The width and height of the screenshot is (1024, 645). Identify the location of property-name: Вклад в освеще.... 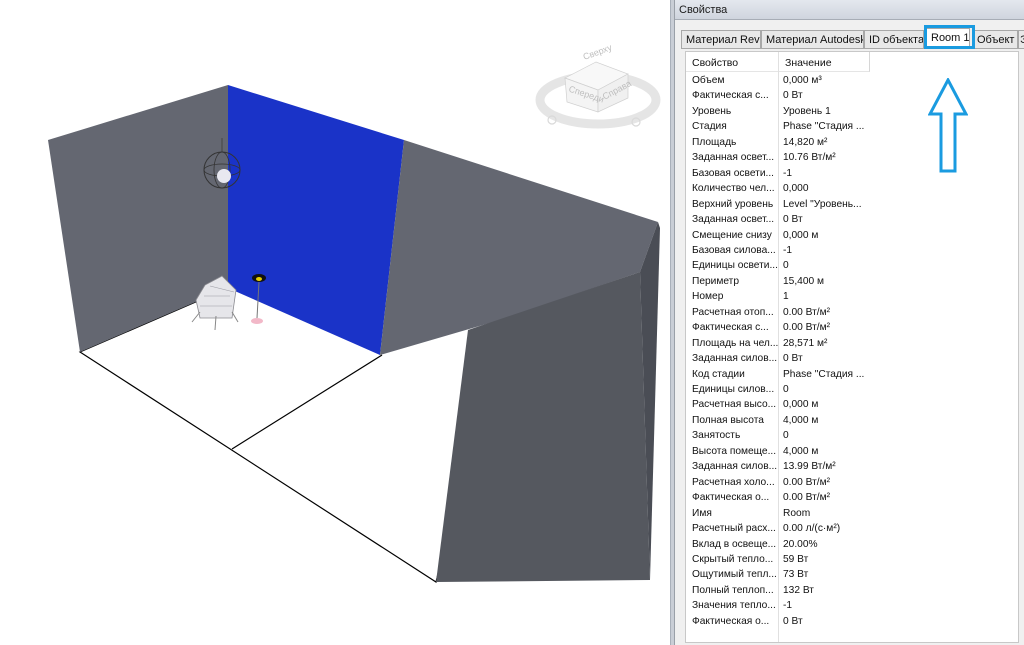
(734, 544).